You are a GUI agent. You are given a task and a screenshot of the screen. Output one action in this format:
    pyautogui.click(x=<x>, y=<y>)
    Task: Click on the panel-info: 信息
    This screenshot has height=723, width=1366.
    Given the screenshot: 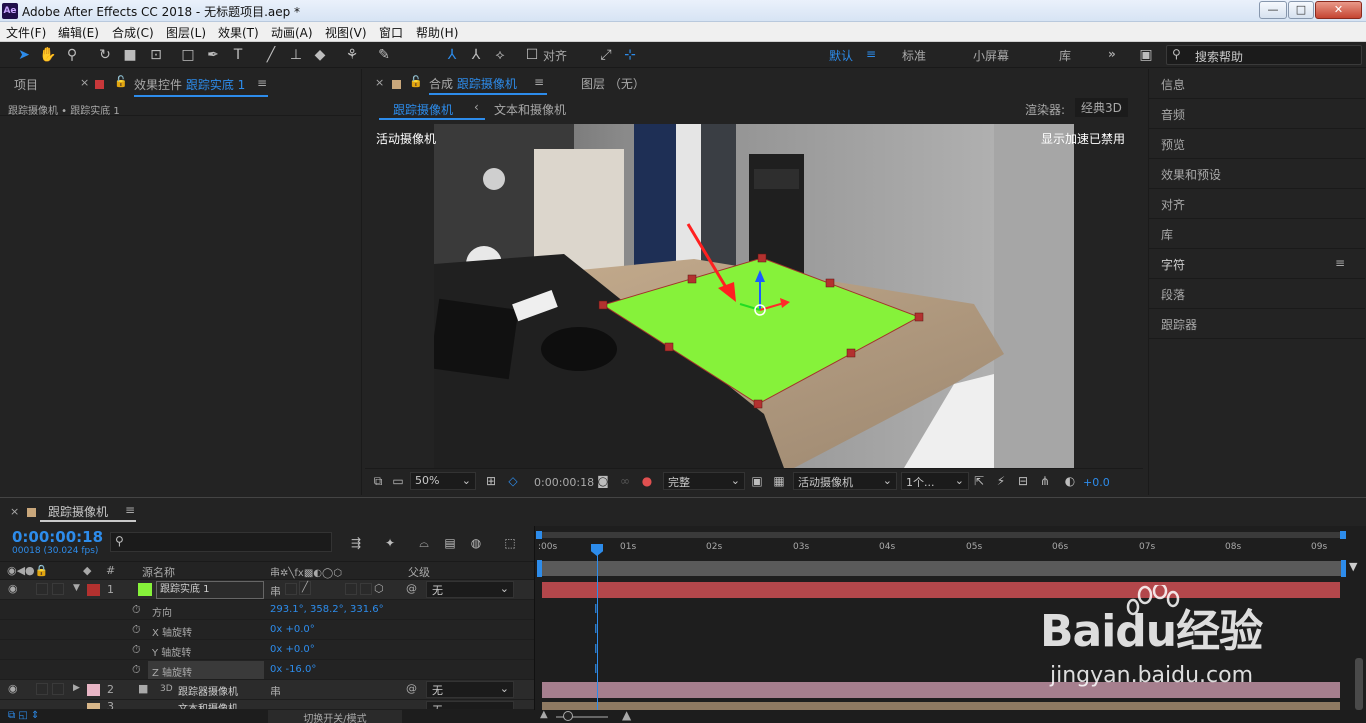 What is the action you would take?
    pyautogui.click(x=1257, y=84)
    